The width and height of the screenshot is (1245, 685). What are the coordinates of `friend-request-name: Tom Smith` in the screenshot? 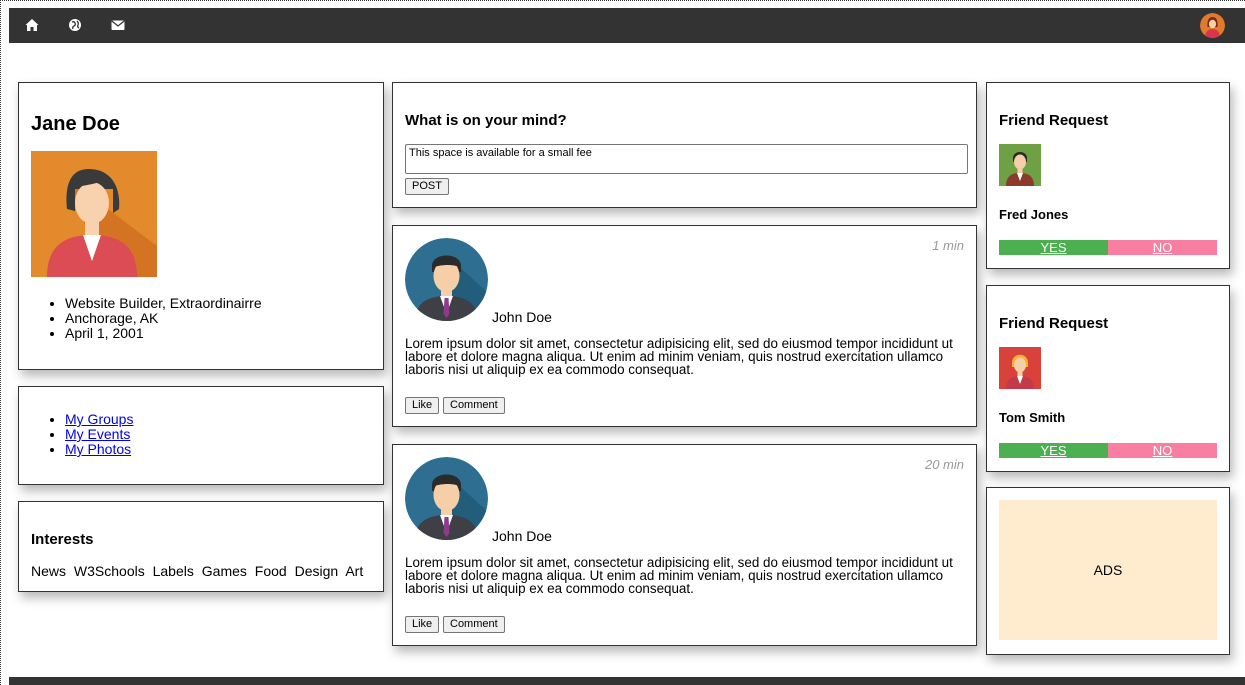 It's located at (1032, 417).